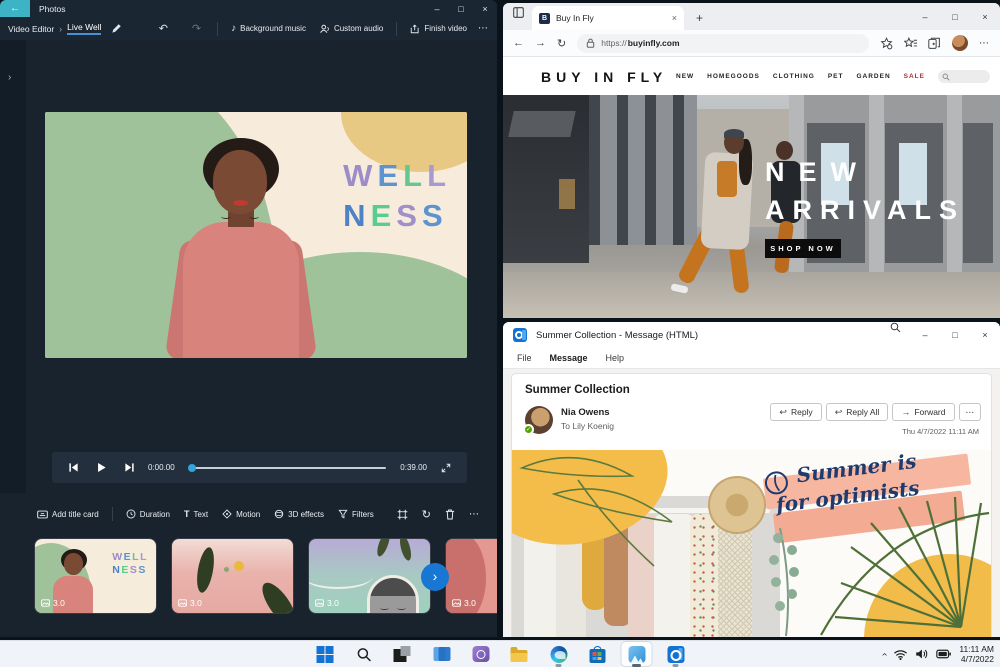 The image size is (1000, 667). Describe the element at coordinates (163, 28) in the screenshot. I see `undo-button: ↶` at that location.